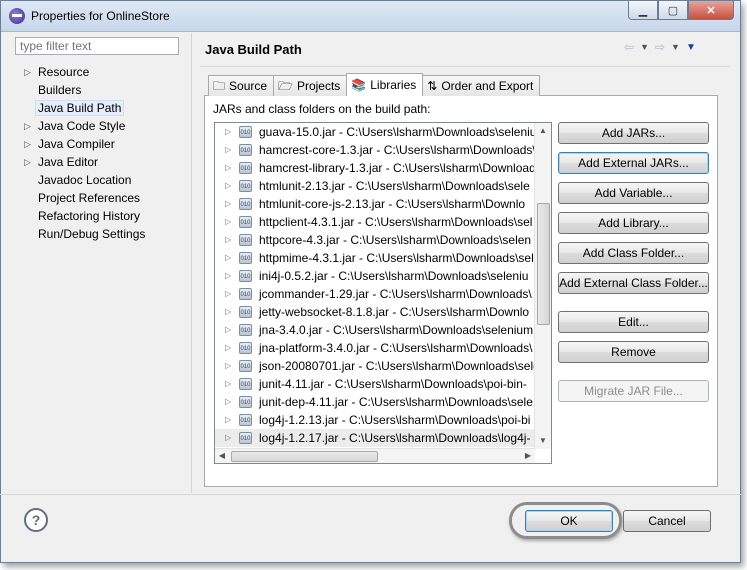 The width and height of the screenshot is (747, 570). I want to click on forward-arrow-icon: ⇨, so click(660, 47).